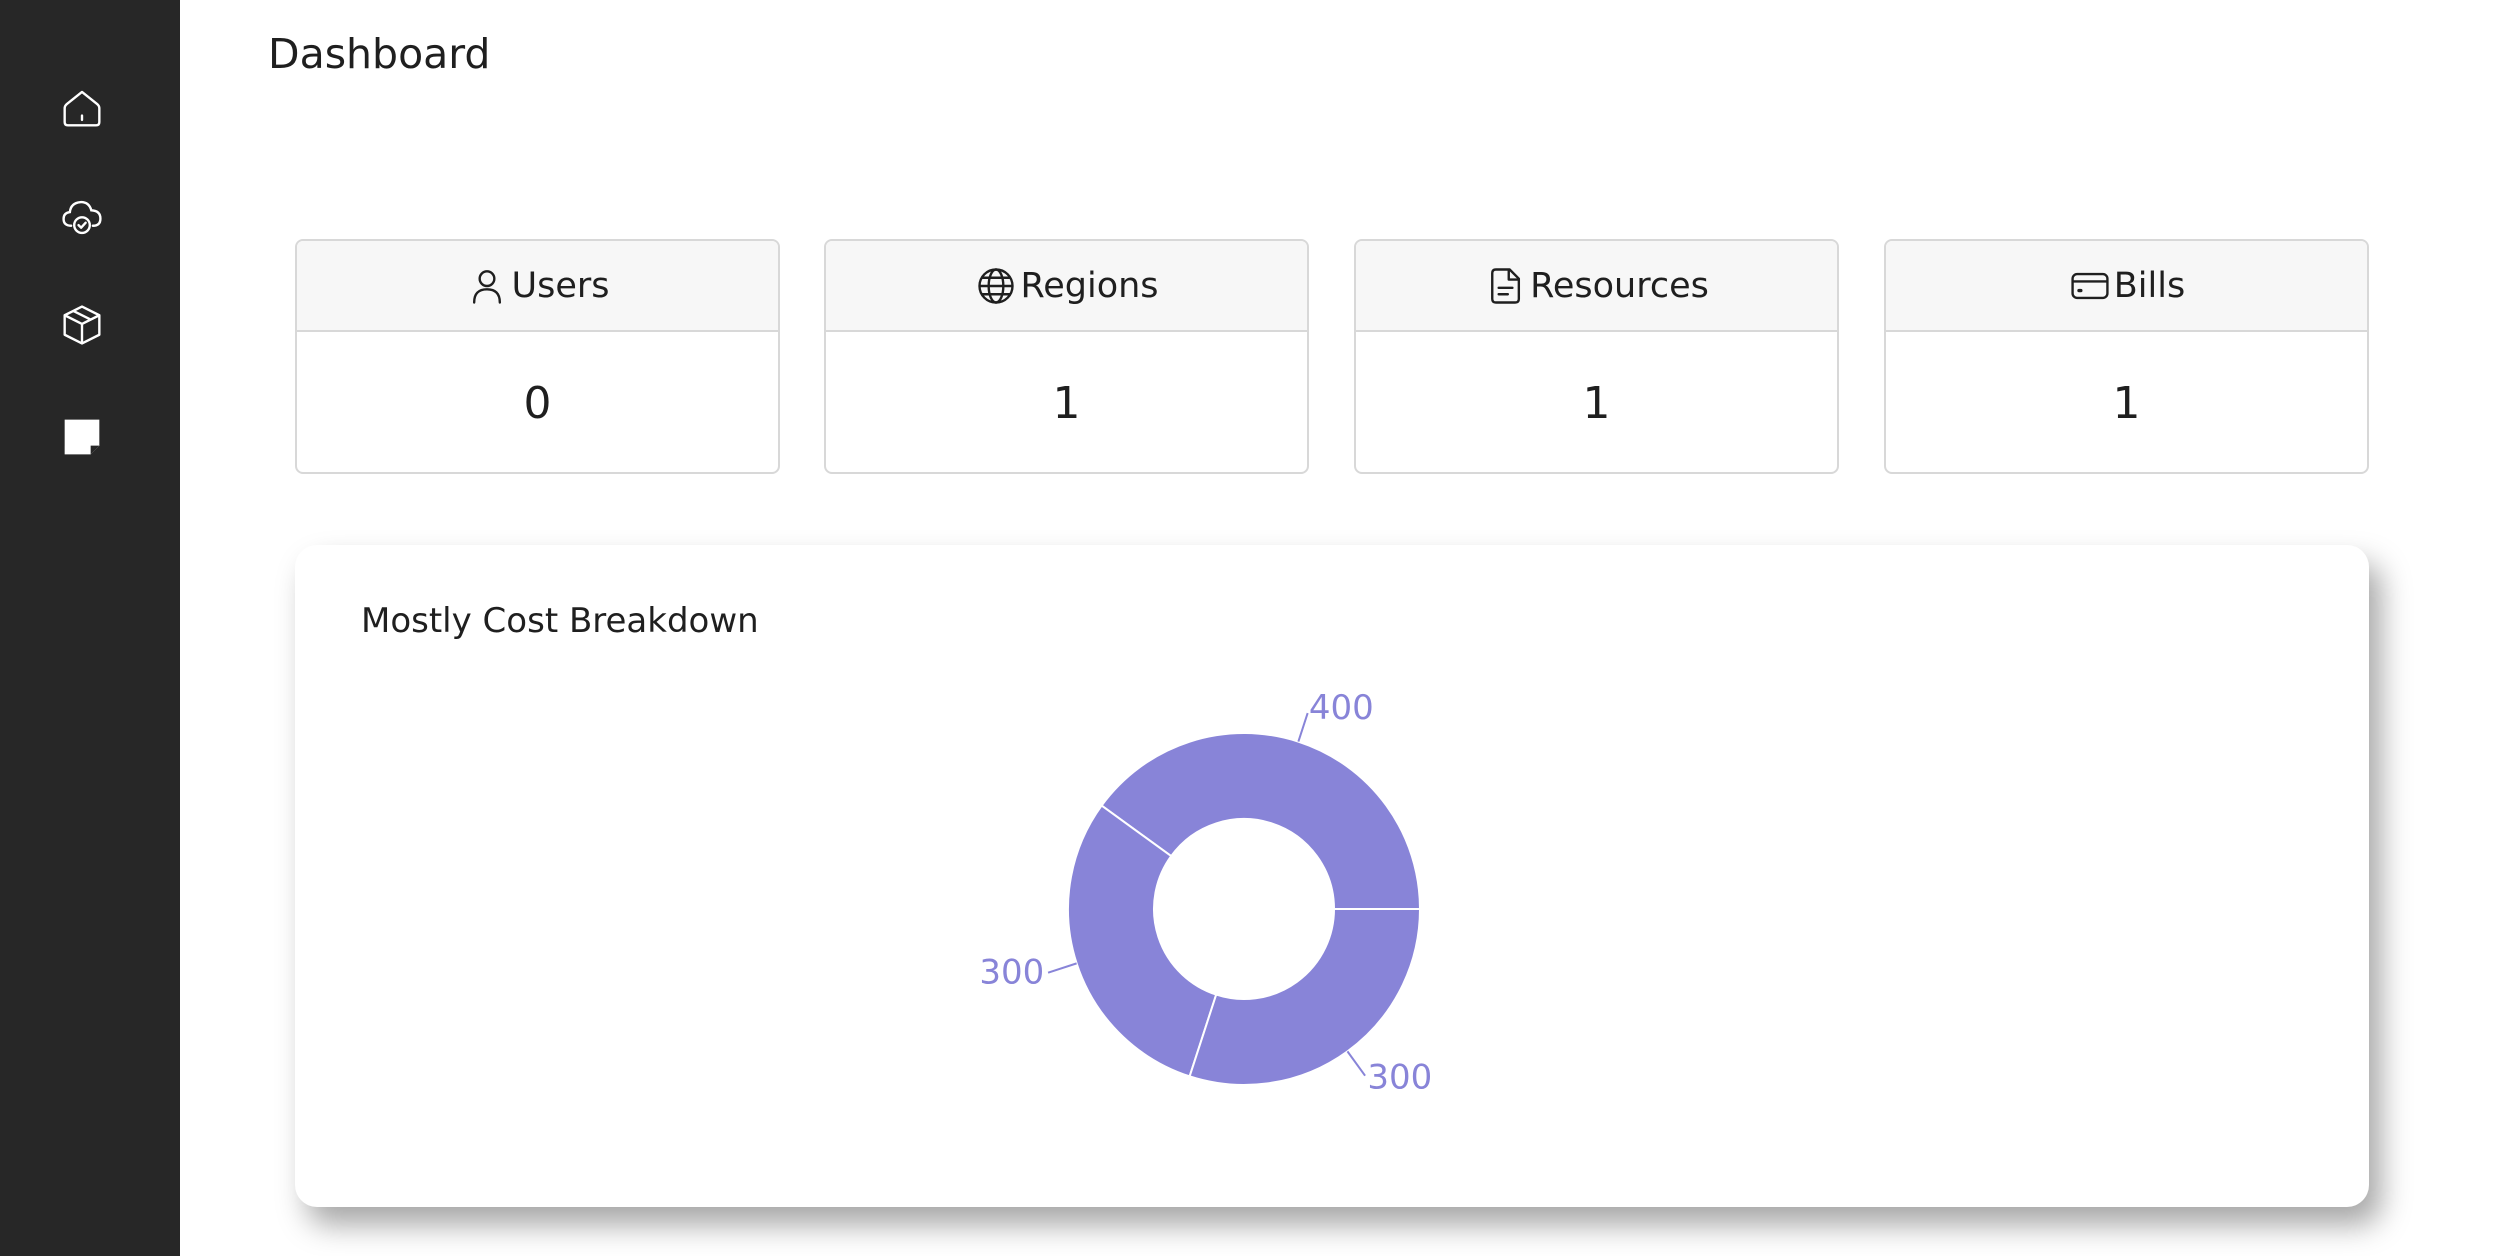 The height and width of the screenshot is (1256, 2520). What do you see at coordinates (537, 356) in the screenshot?
I see `stat-card-users: Users 0` at bounding box center [537, 356].